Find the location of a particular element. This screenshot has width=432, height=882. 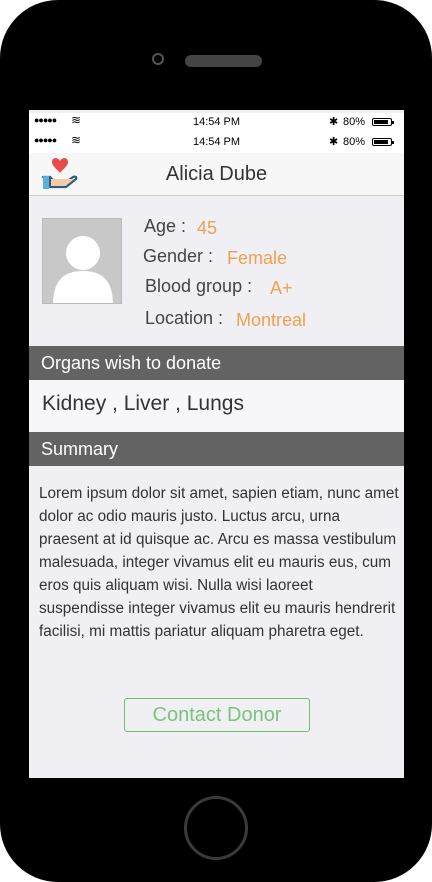

age-label: Age : is located at coordinates (165, 226).